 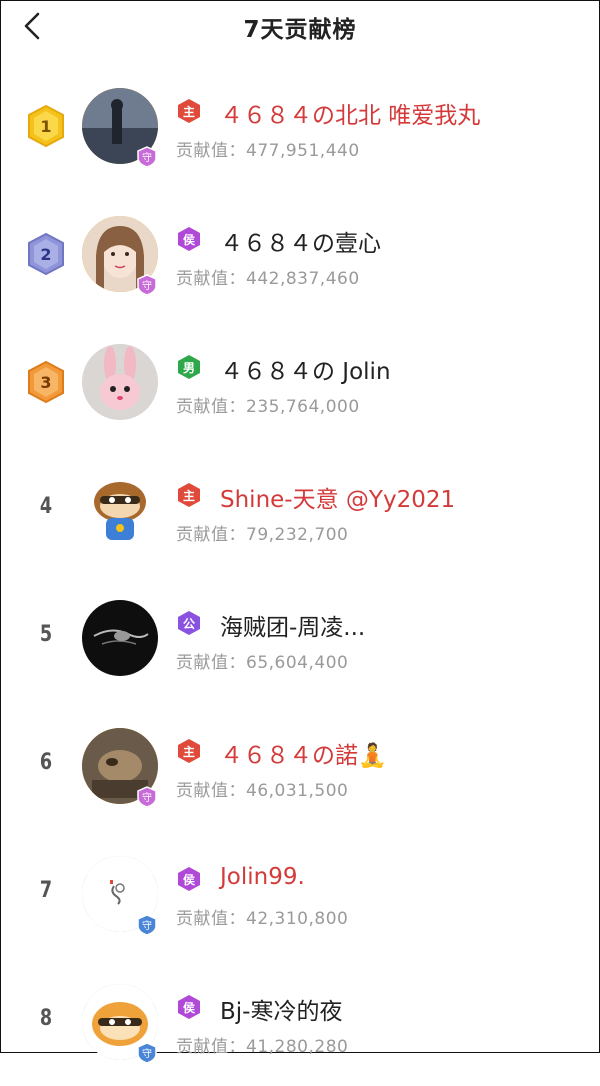 I want to click on svg-text: 男, so click(x=189, y=368).